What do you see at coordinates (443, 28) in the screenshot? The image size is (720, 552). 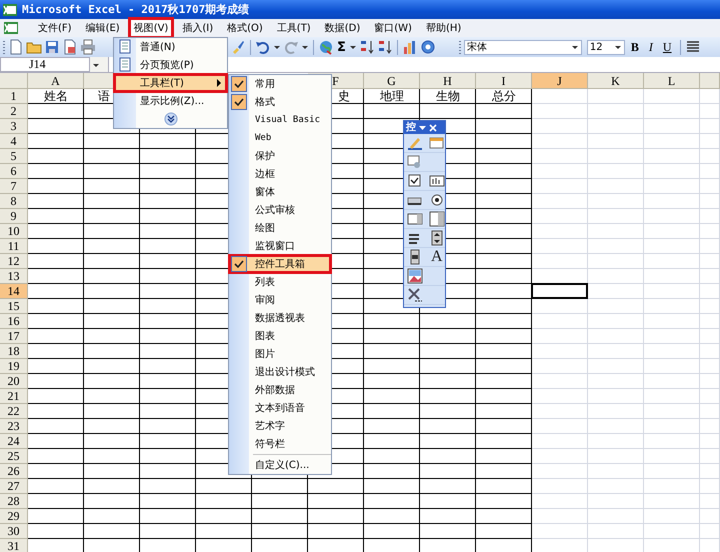 I see `menu-item: 帮助(H)` at bounding box center [443, 28].